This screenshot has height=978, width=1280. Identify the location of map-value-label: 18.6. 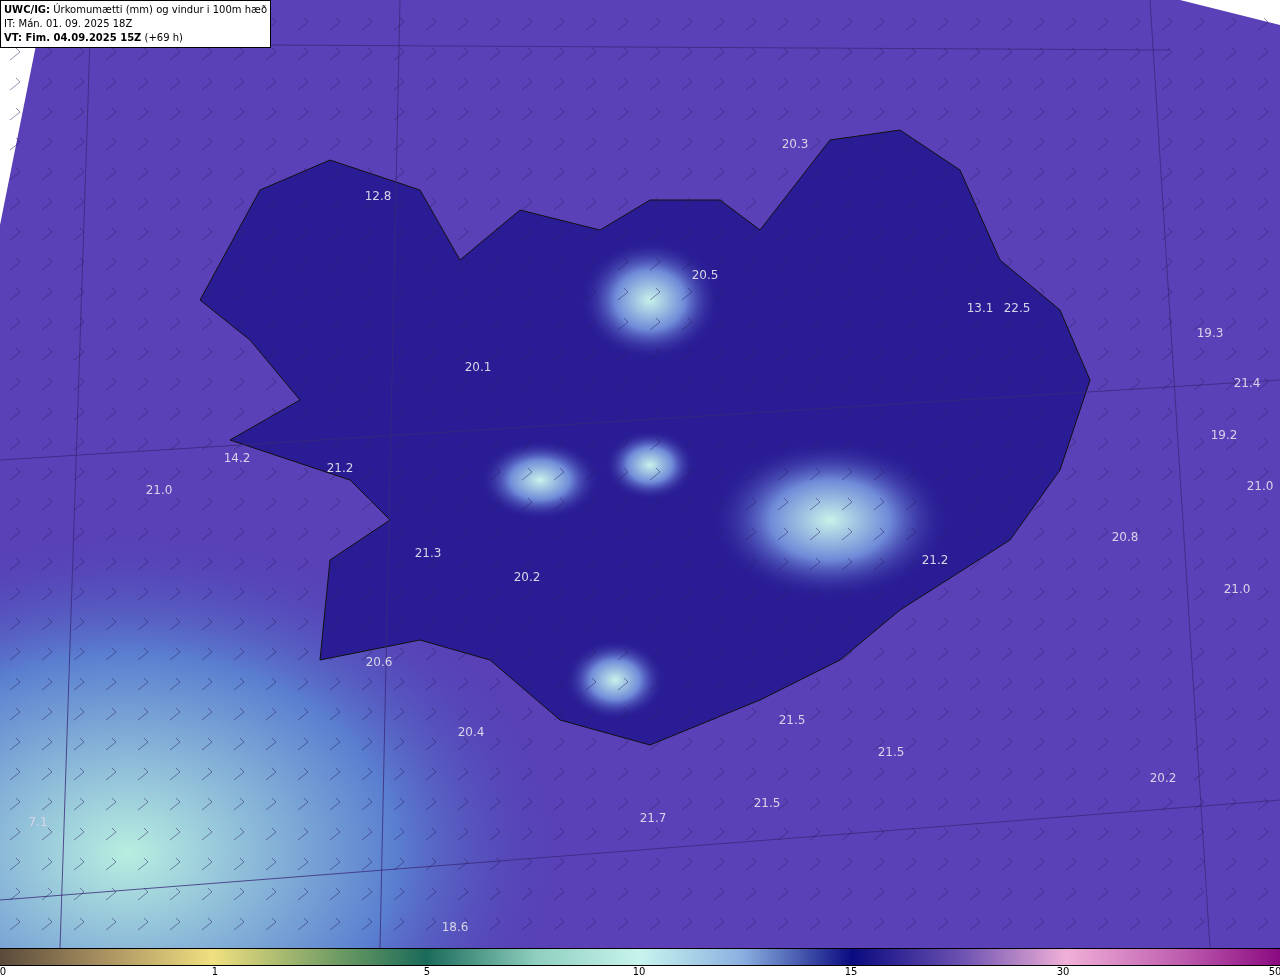
(455, 927).